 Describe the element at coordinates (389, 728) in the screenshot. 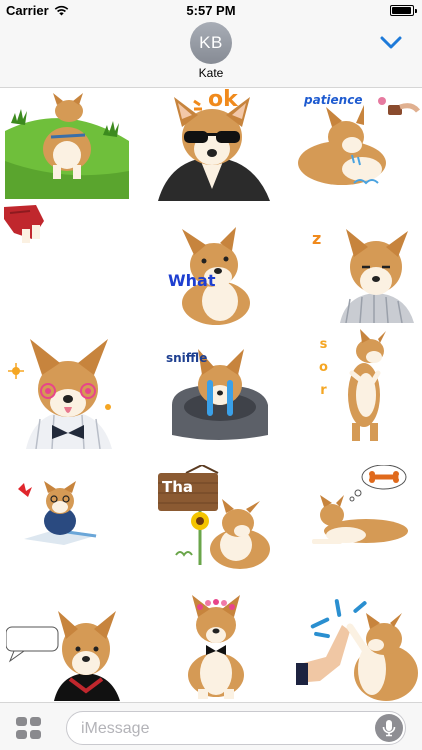

I see `microphone-icon` at that location.